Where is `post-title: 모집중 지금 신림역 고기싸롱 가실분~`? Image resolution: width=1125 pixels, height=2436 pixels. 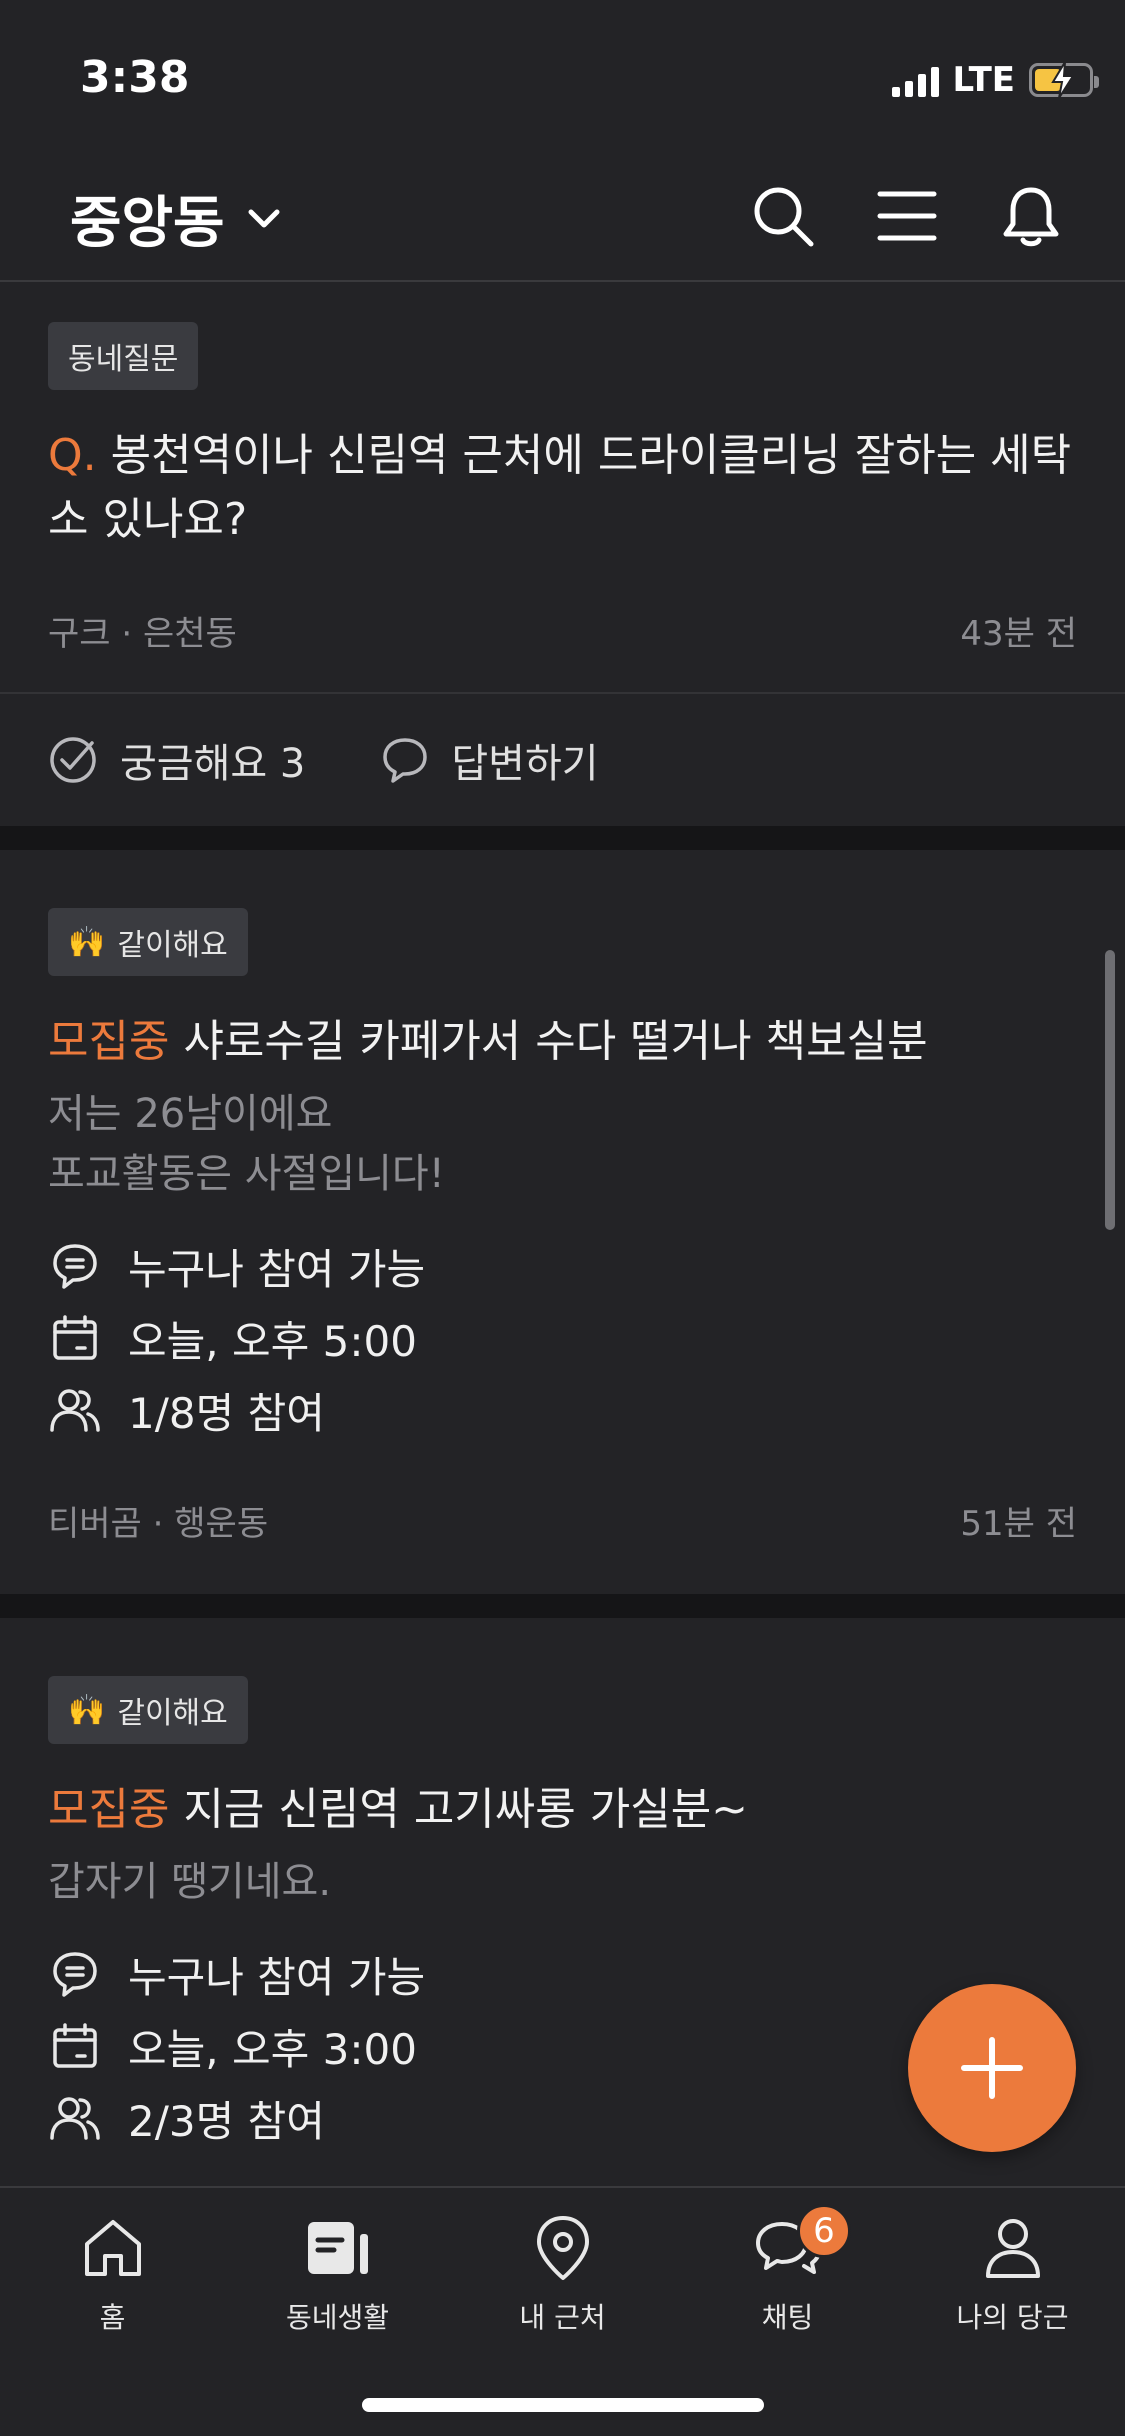 post-title: 모집중 지금 신림역 고기싸롱 가실분~ is located at coordinates (562, 1810).